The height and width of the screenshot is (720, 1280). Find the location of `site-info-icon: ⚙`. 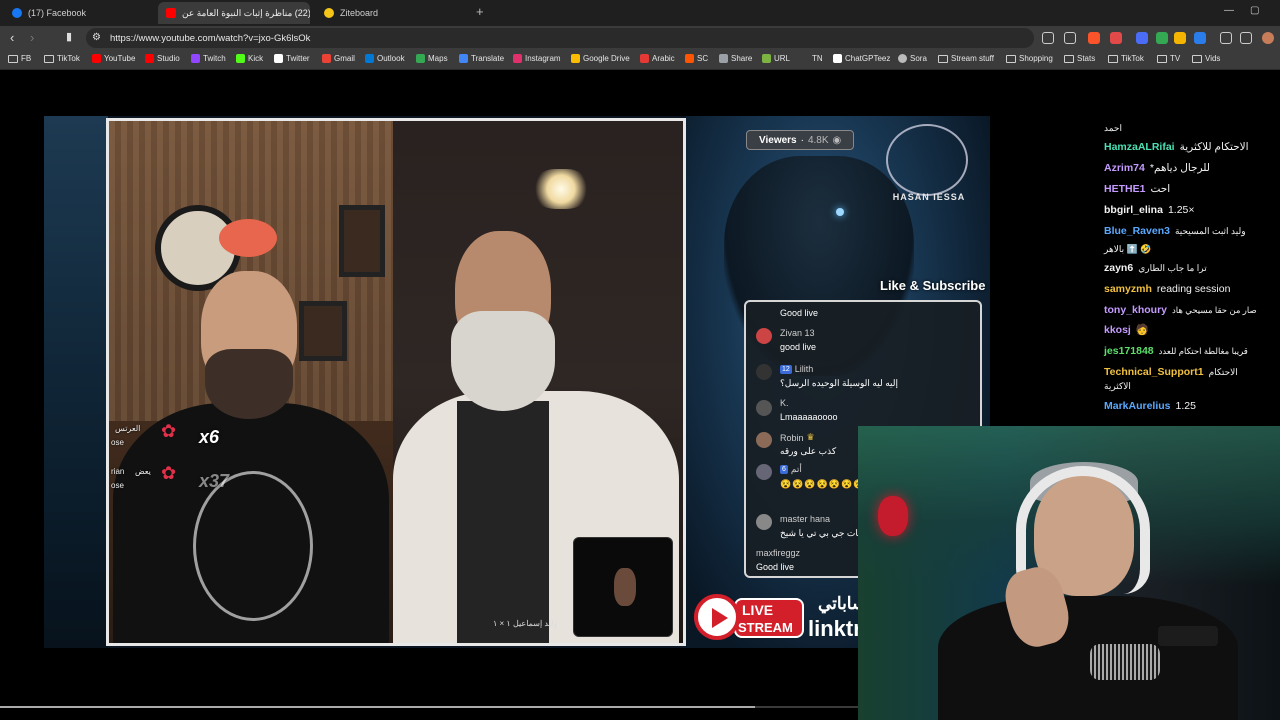

site-info-icon: ⚙ is located at coordinates (96, 37).